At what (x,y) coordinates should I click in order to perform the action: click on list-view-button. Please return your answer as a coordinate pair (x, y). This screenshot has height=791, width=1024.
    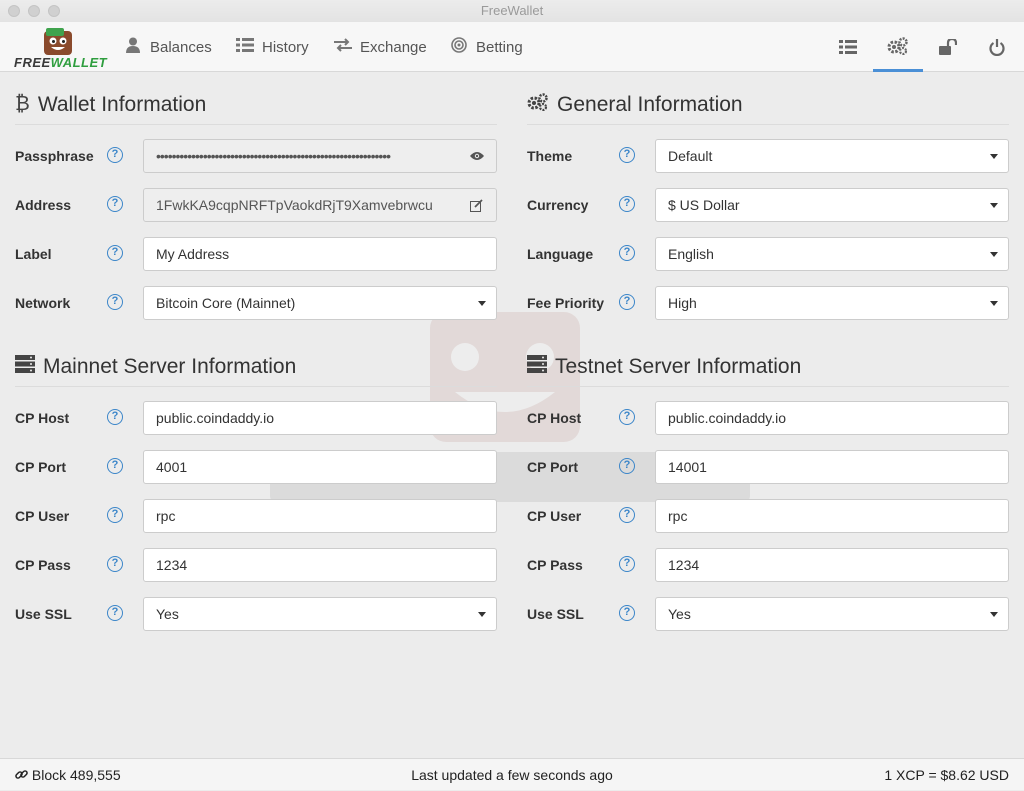
    Looking at the image, I should click on (848, 47).